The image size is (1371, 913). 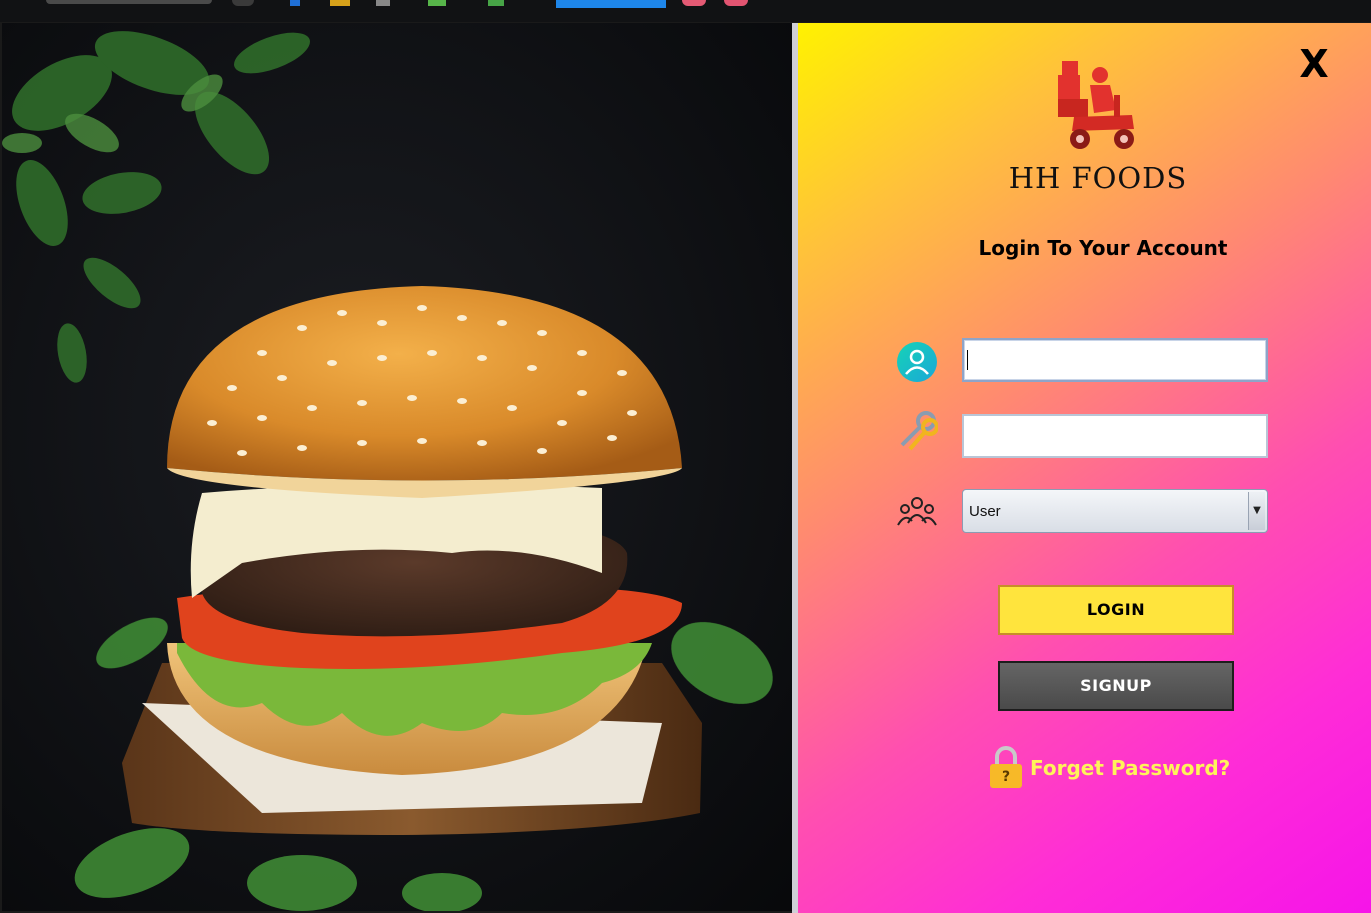 I want to click on forgot-password-link: ? Forget Password?, so click(x=1109, y=768).